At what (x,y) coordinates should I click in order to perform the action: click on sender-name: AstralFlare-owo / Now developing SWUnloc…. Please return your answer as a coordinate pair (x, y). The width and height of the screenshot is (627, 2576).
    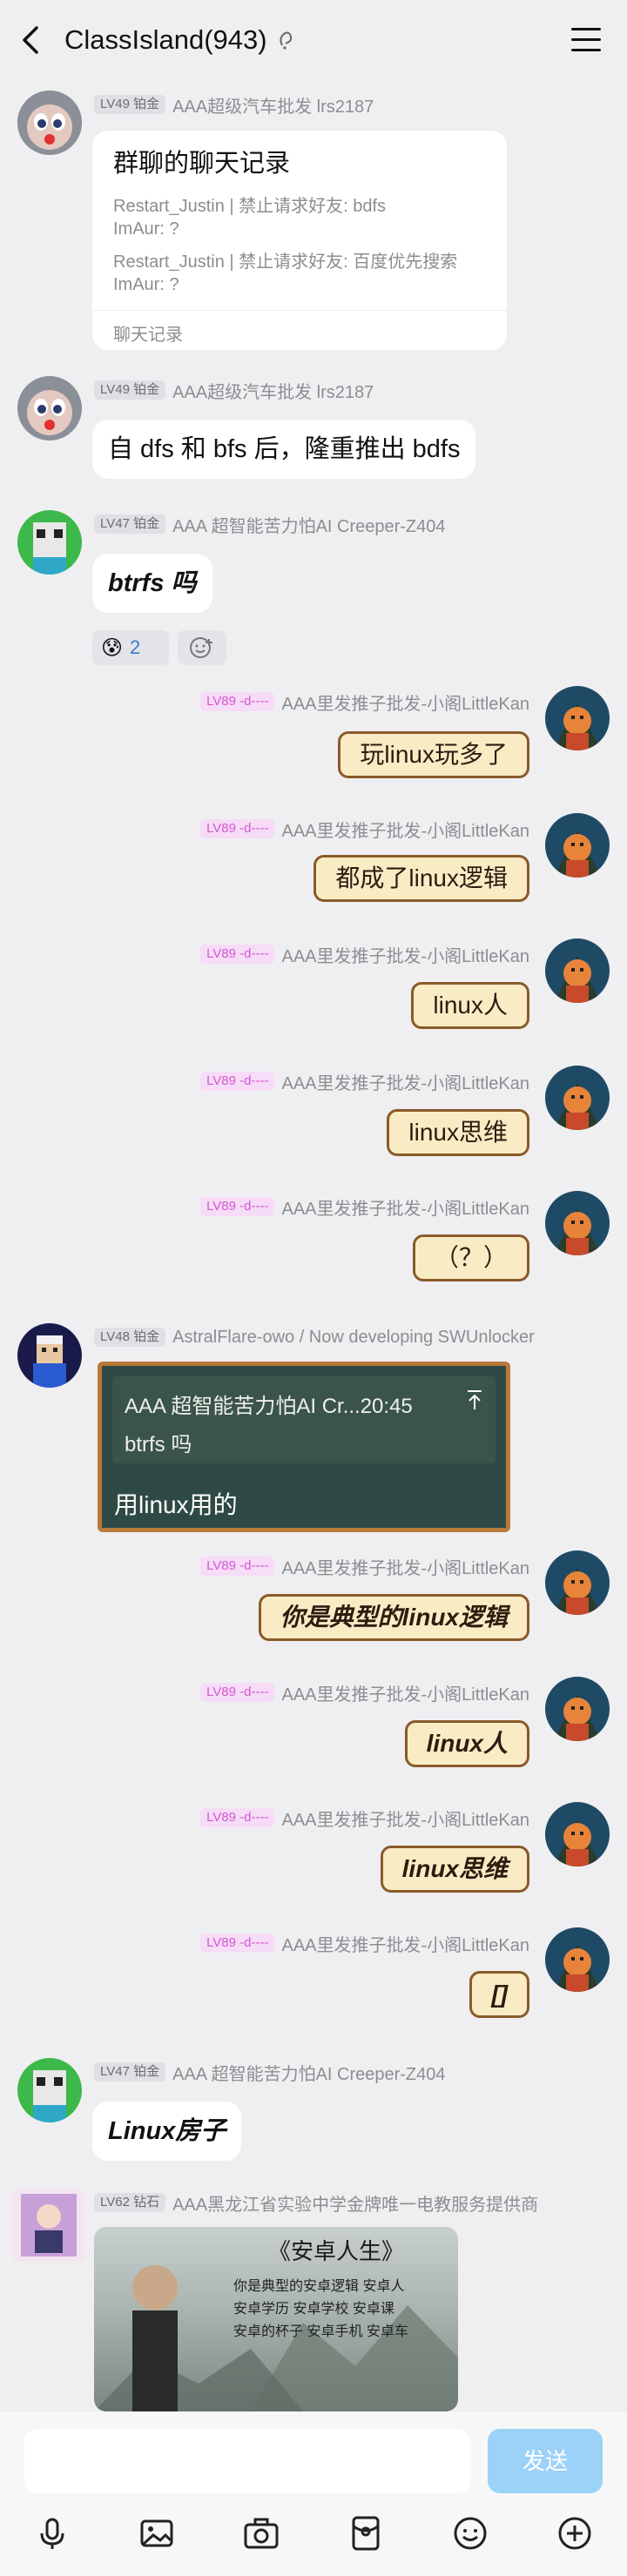
    Looking at the image, I should click on (353, 1338).